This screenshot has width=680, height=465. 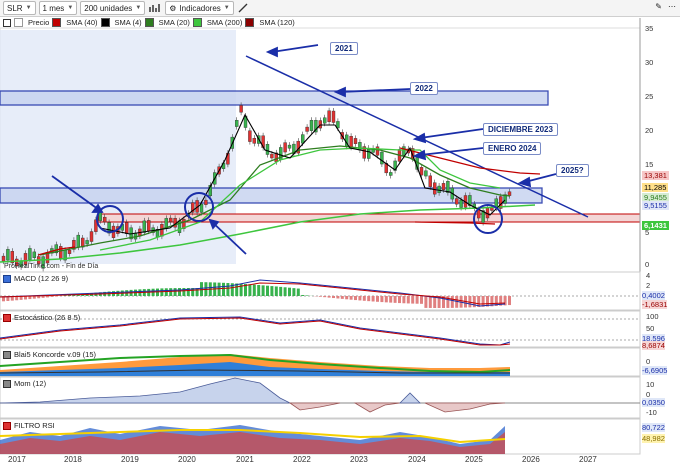 I want to click on macd-checkbox, so click(x=7, y=278).